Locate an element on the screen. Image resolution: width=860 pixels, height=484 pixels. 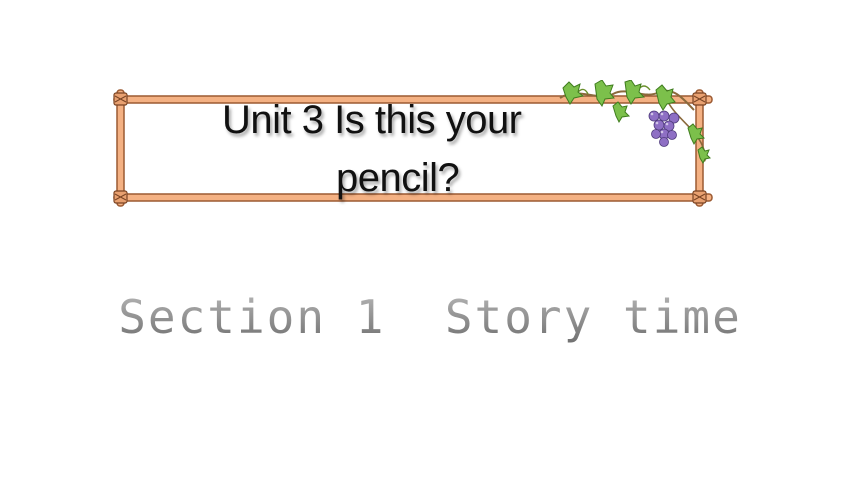
title-line-2: pencil? is located at coordinates (398, 178).